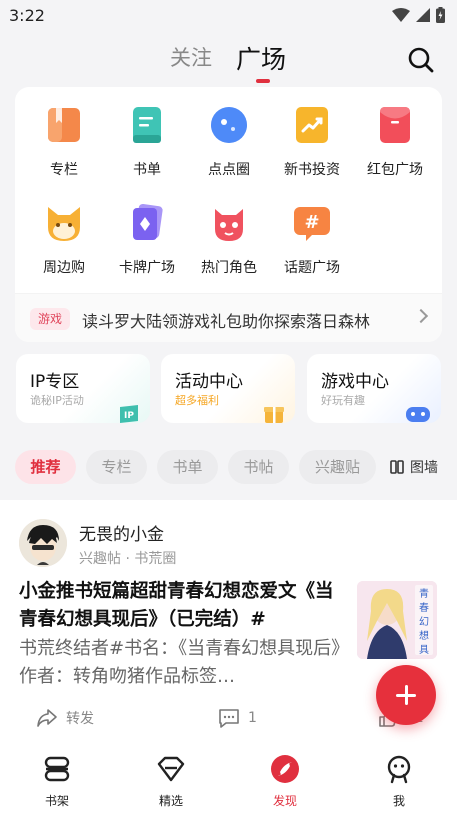 The height and width of the screenshot is (814, 457). What do you see at coordinates (421, 60) in the screenshot?
I see `search-icon` at bounding box center [421, 60].